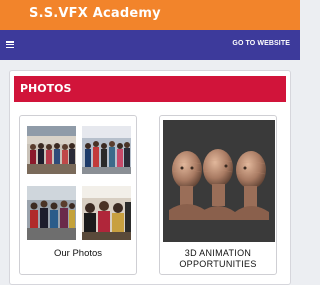 The width and height of the screenshot is (320, 285). I want to click on group-photos-collage, so click(79, 183).